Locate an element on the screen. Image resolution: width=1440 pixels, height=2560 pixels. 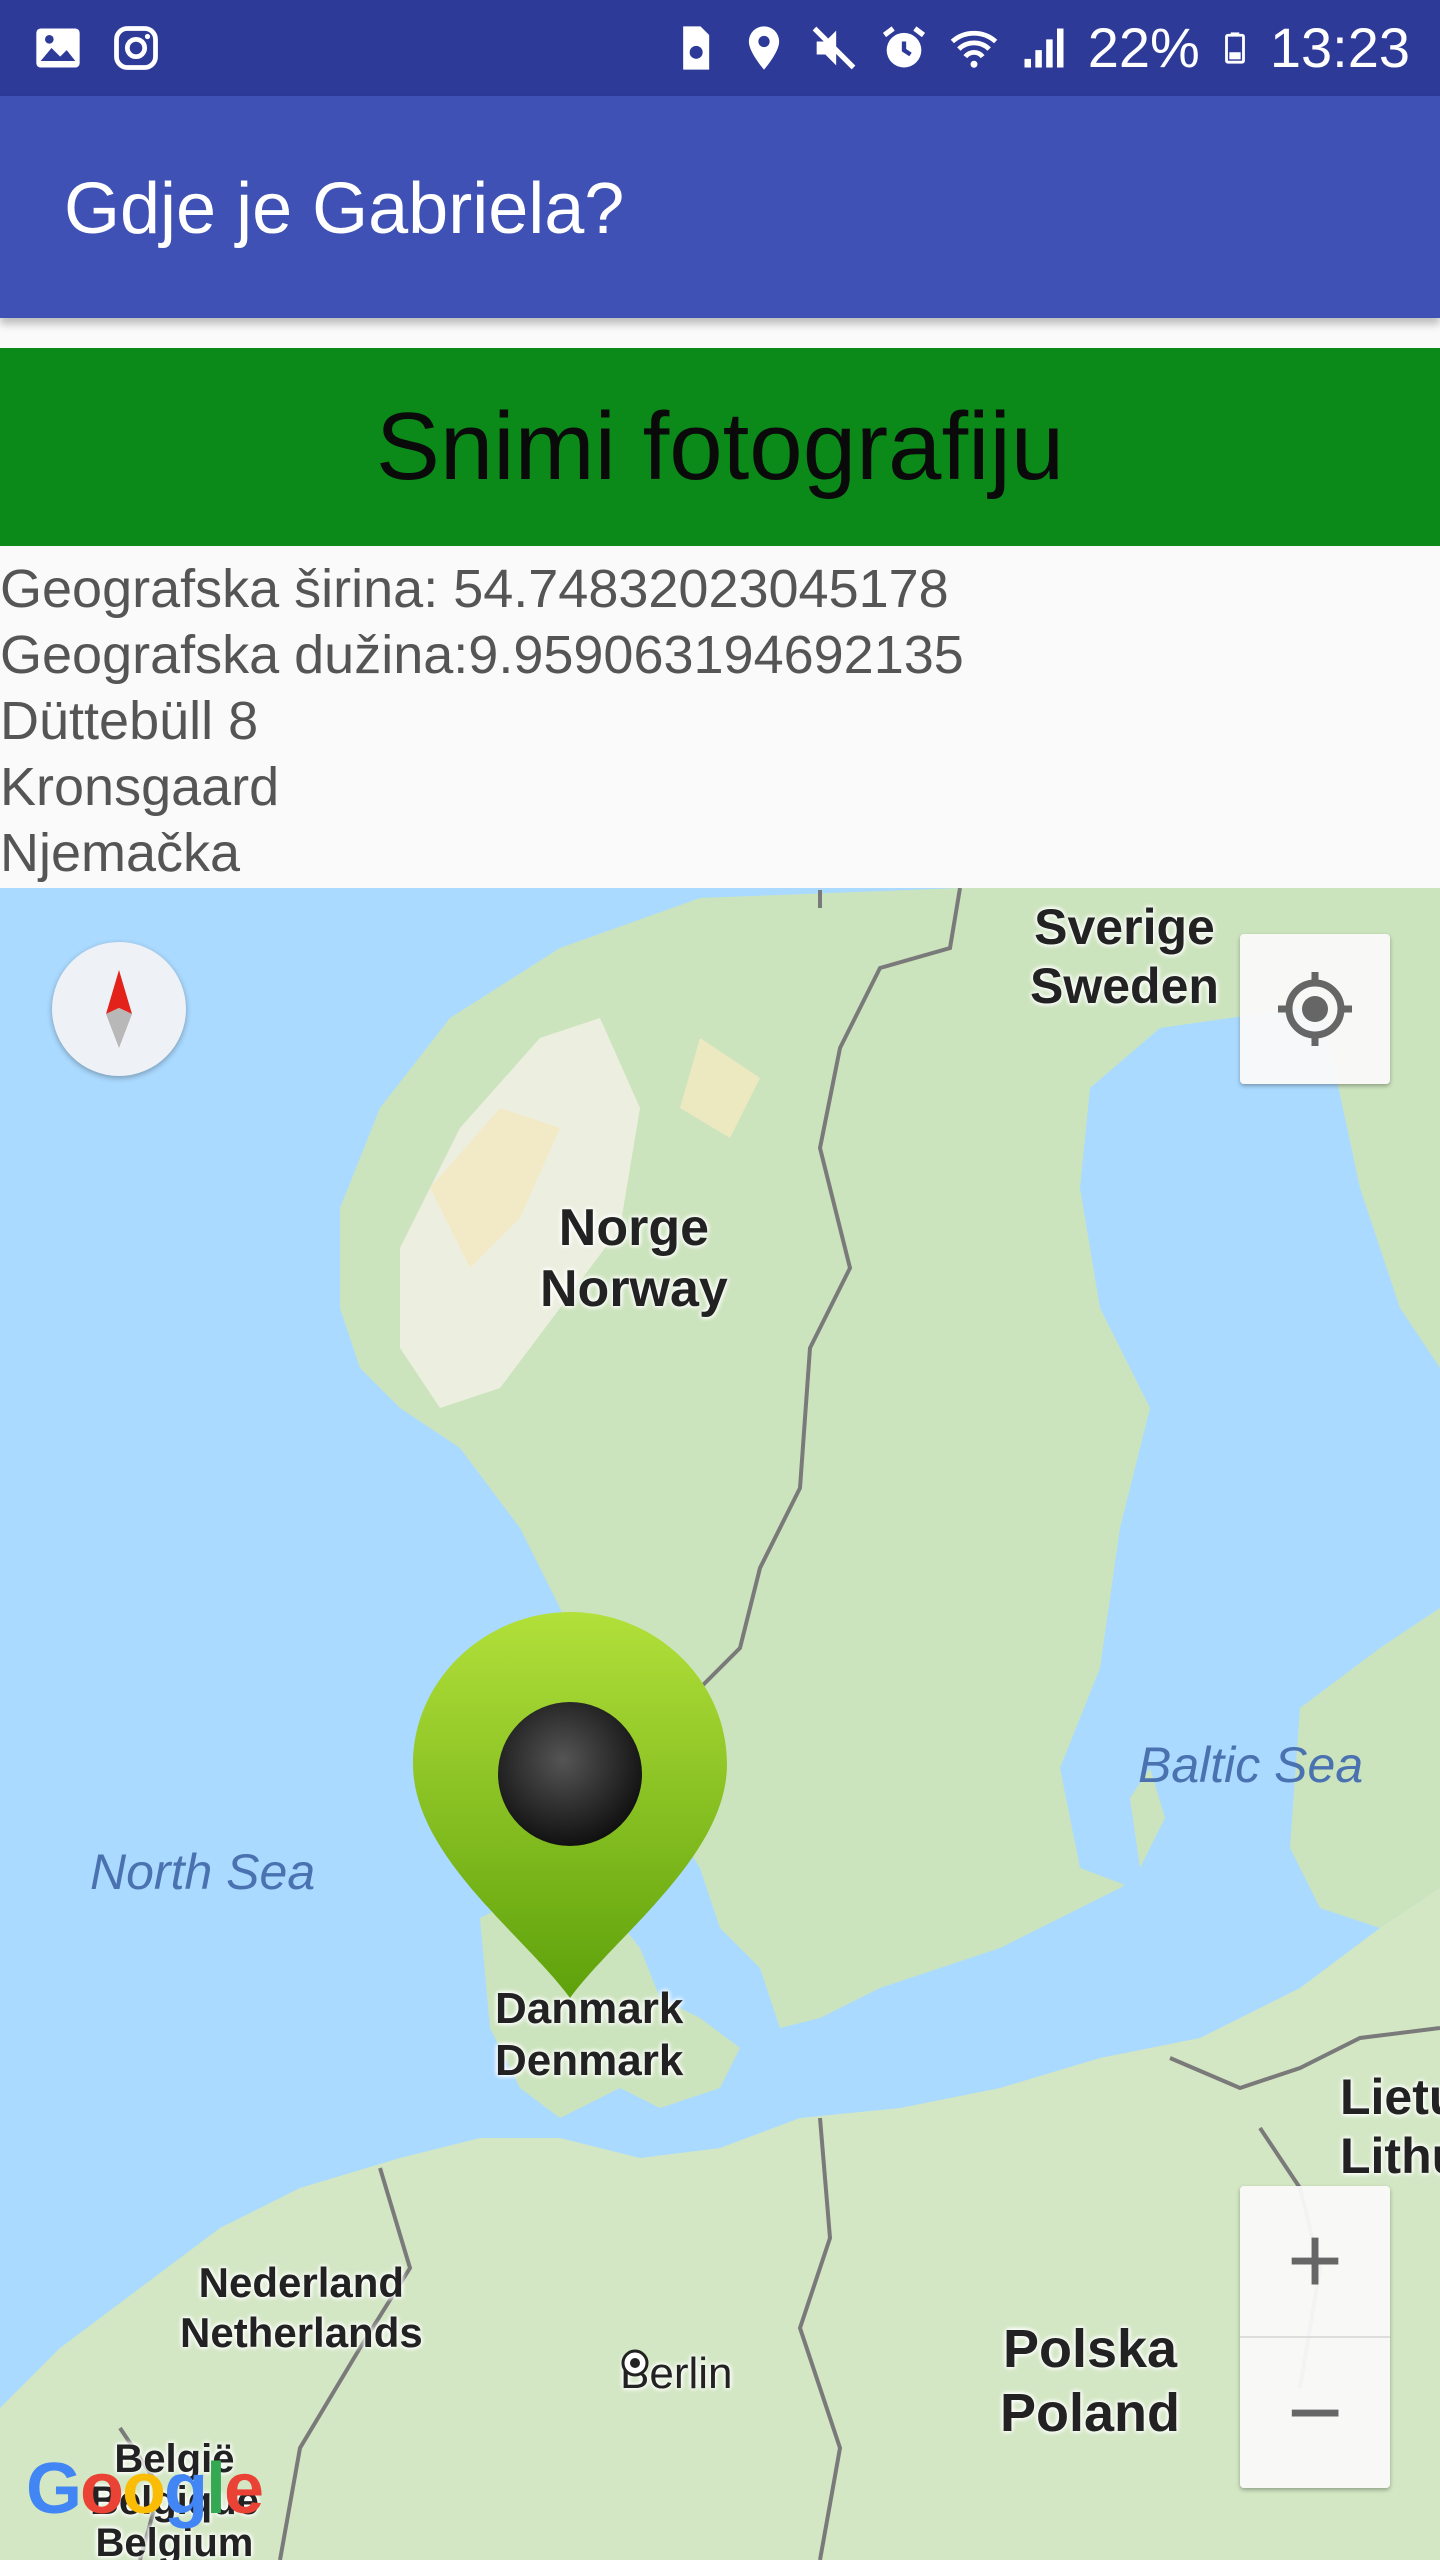
capital-dot-icon is located at coordinates (635, 2363).